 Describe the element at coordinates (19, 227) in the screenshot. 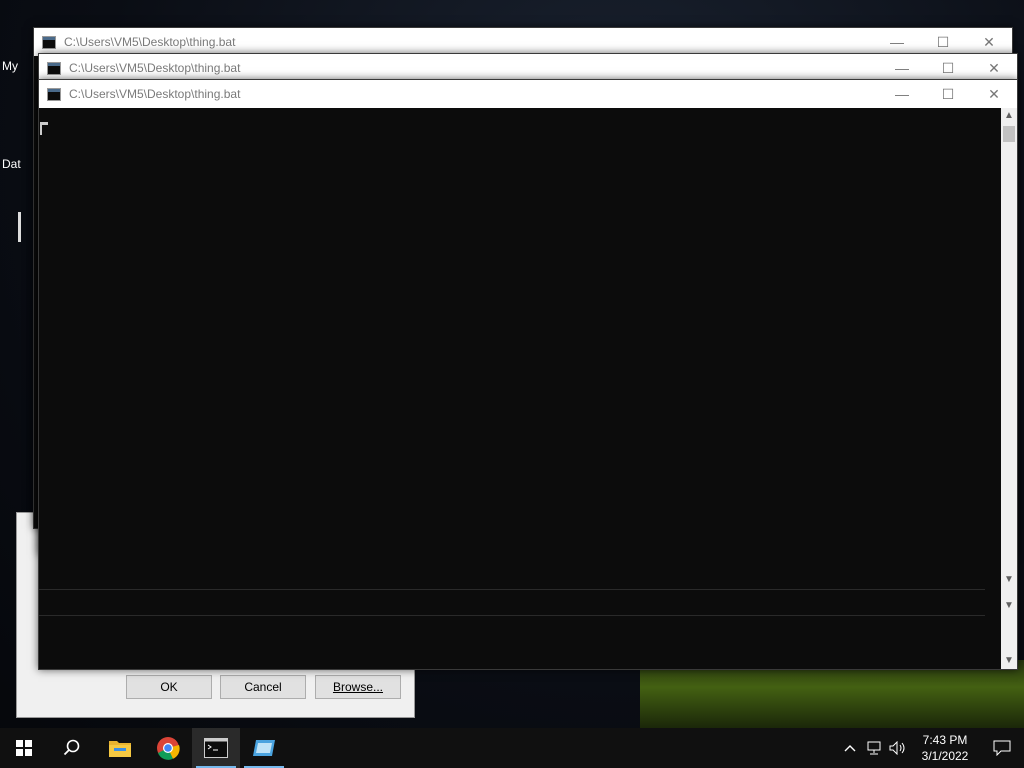

I see `desktop-icon-fragment` at that location.